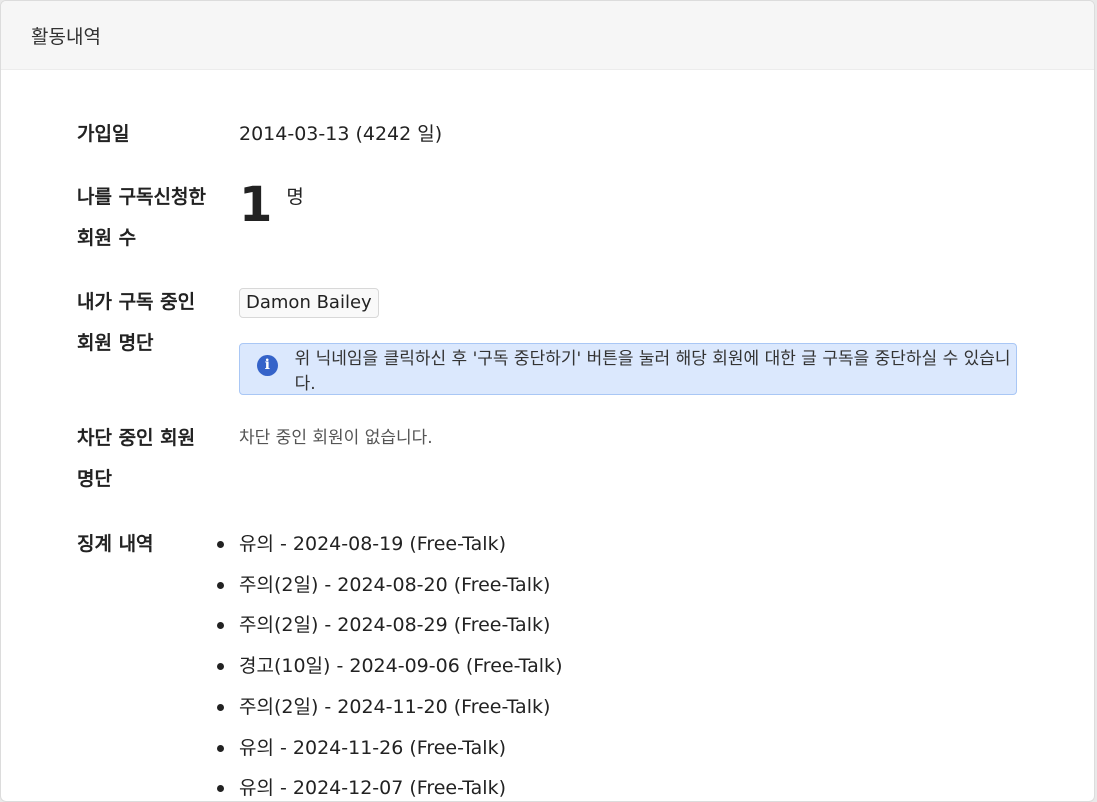 This screenshot has width=1097, height=802. Describe the element at coordinates (115, 343) in the screenshot. I see `subscribing-label-line2: 회원 명단` at that location.